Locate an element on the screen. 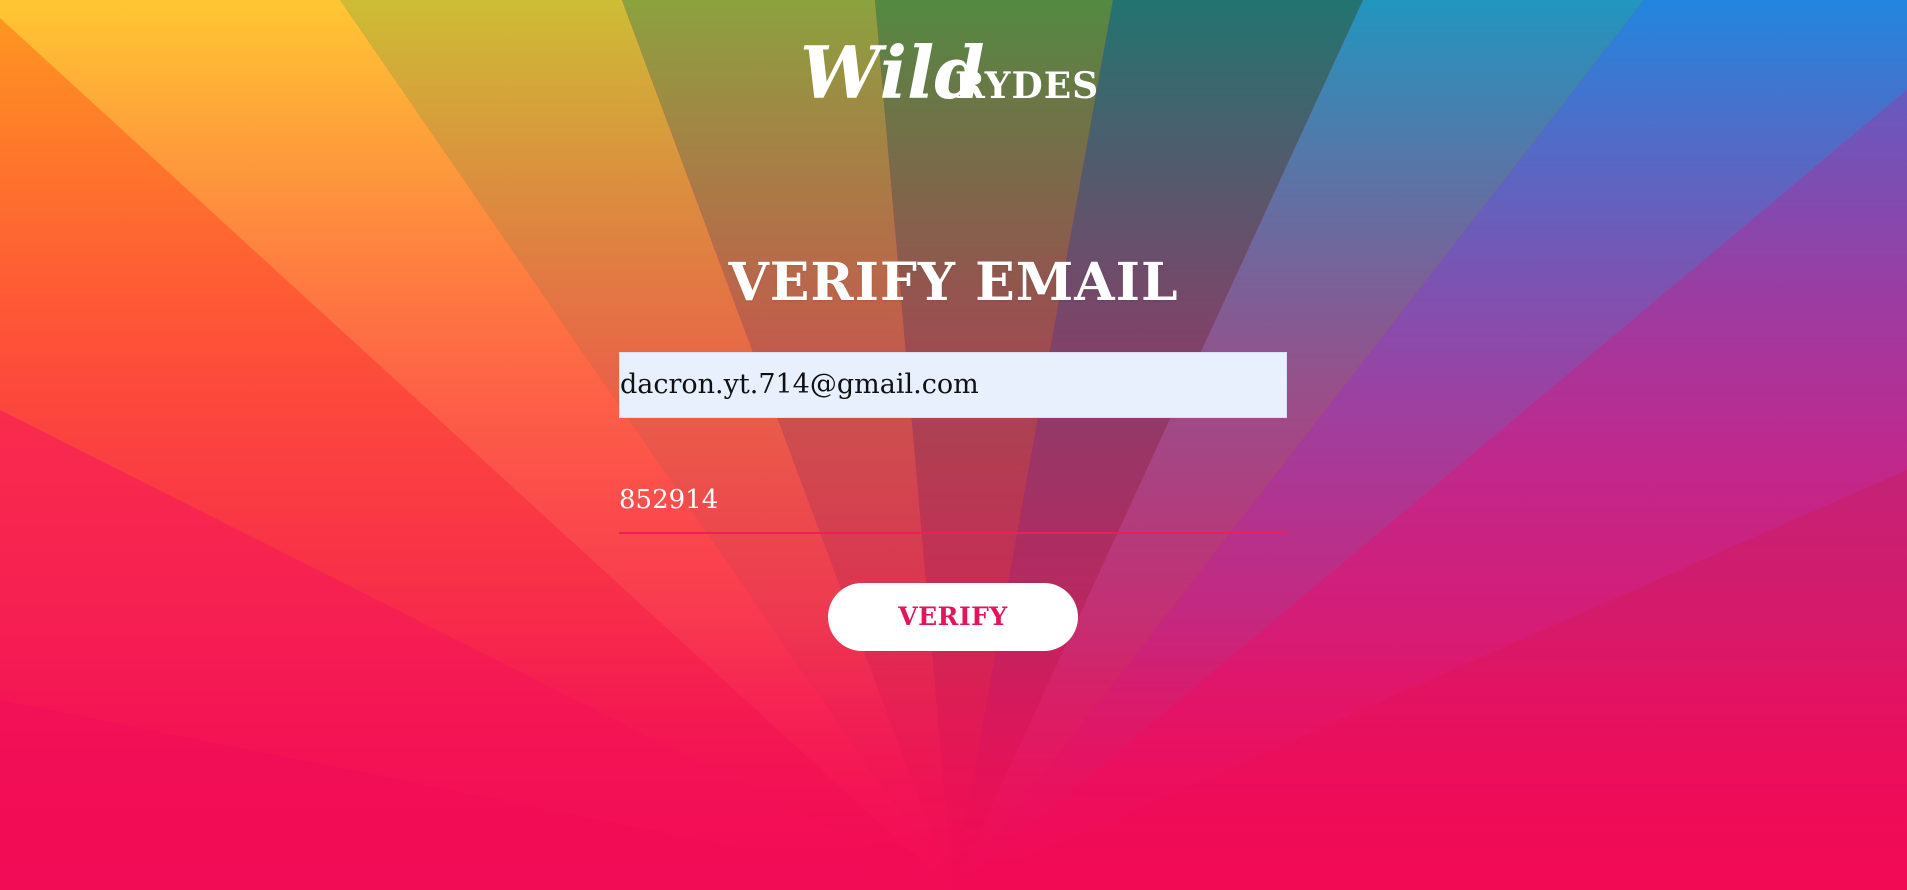  logo-caps-text: RYDES is located at coordinates (1027, 86).